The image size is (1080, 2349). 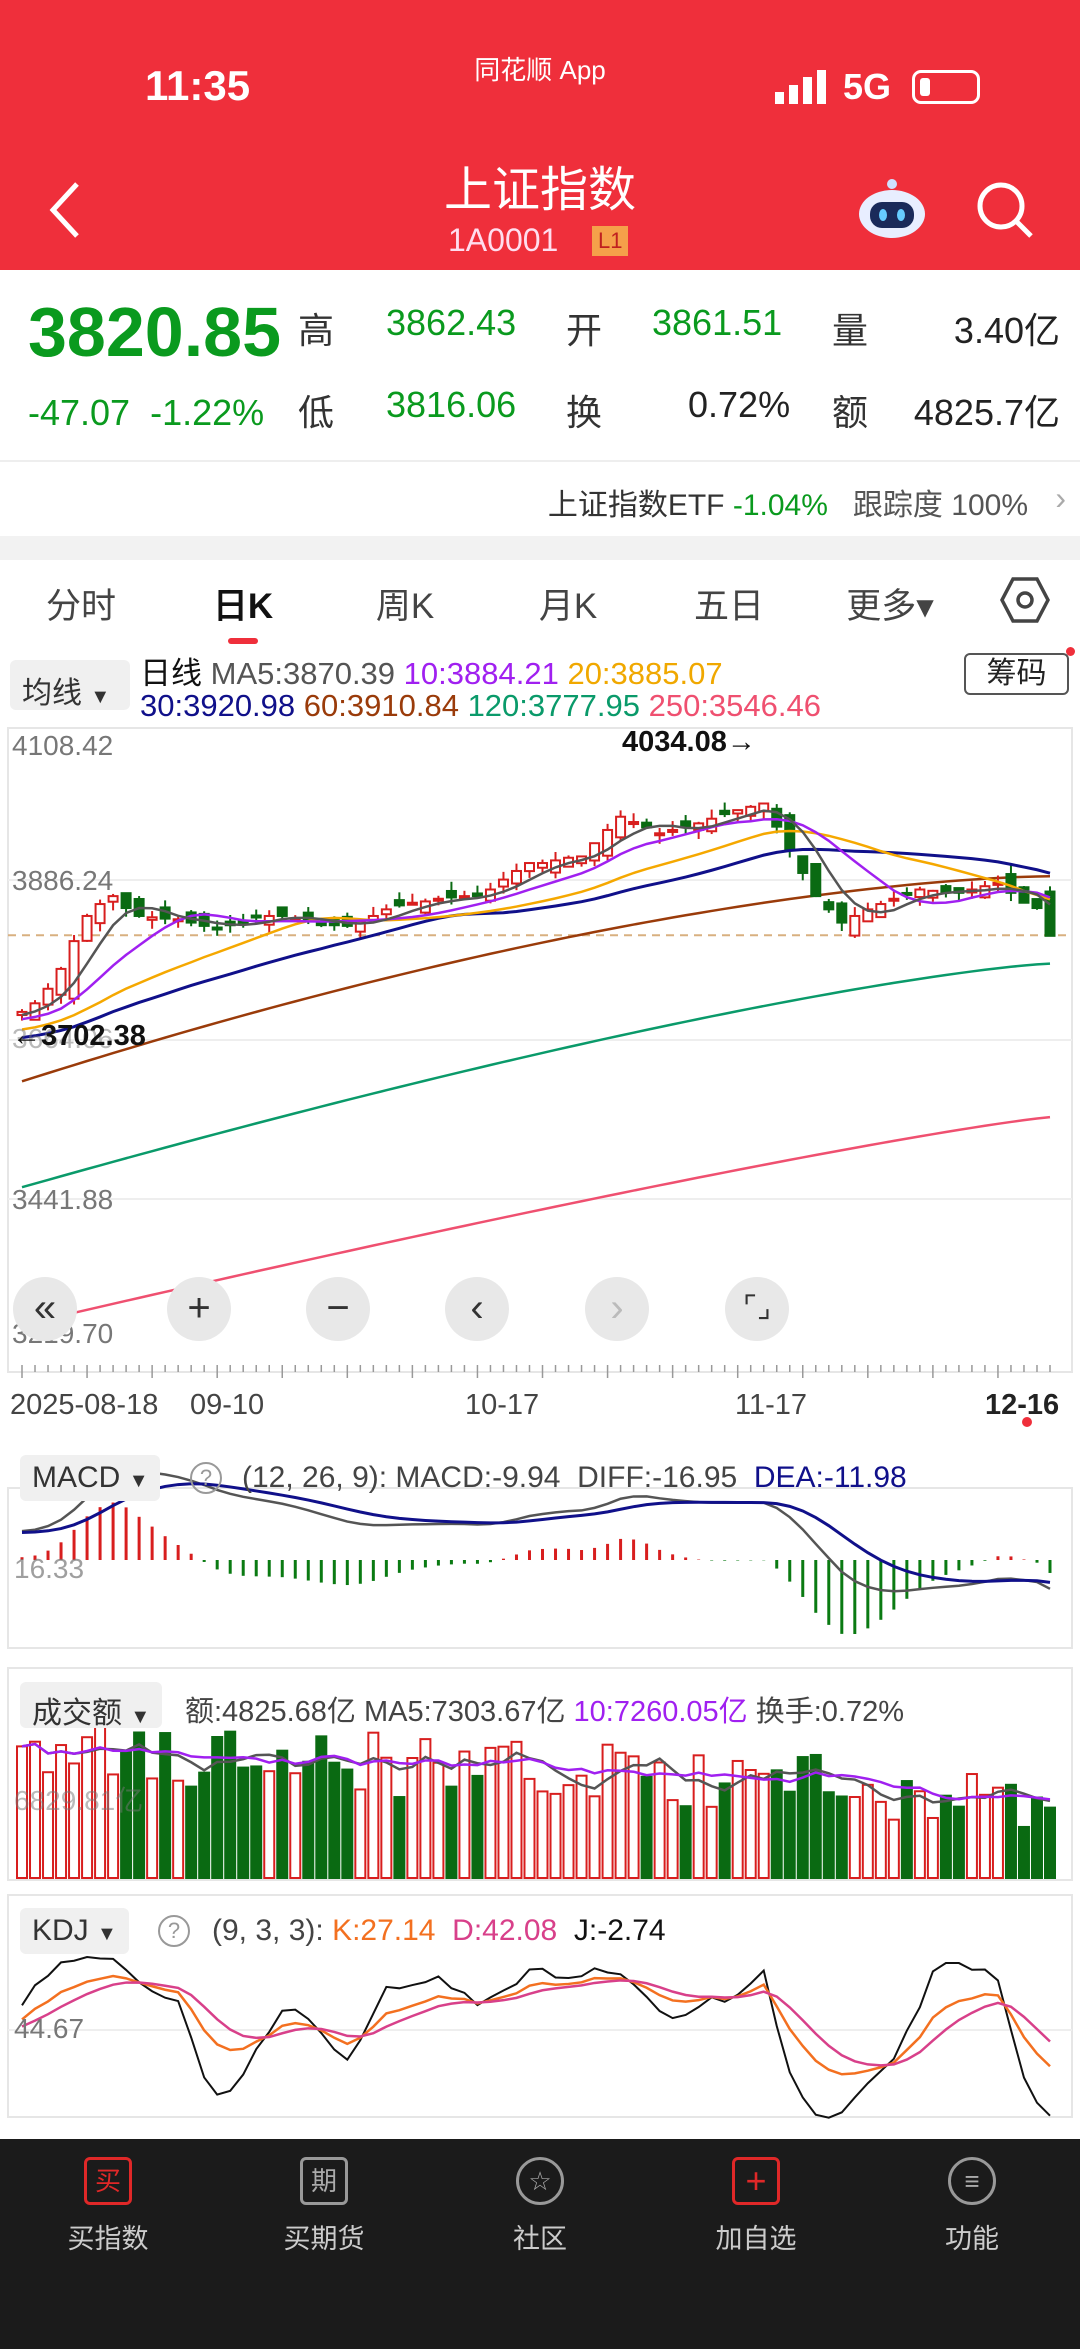 What do you see at coordinates (477, 1309) in the screenshot?
I see `scroll-left-button: ‹` at bounding box center [477, 1309].